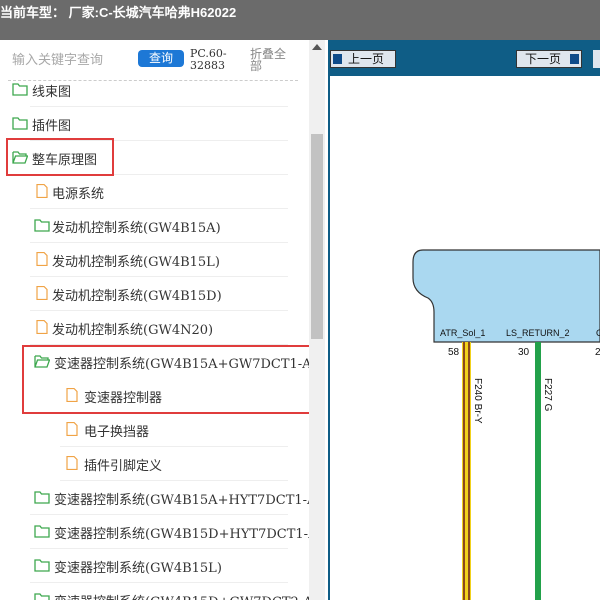  Describe the element at coordinates (138, 568) in the screenshot. I see `tree-item-label: 变速器控制系统(GW4B15L)` at that location.